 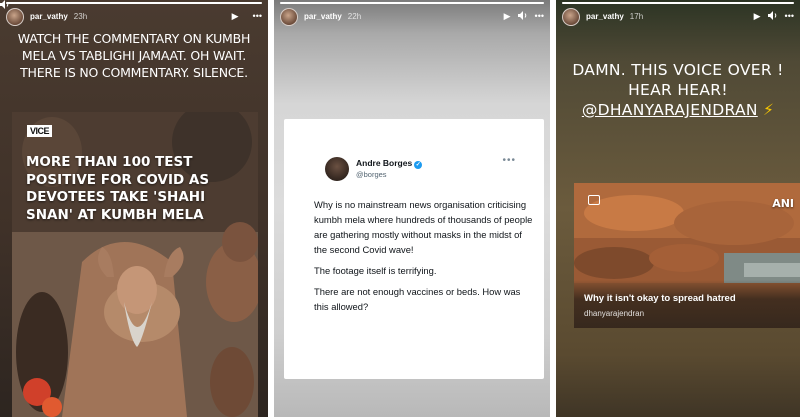 I want to click on story-header: par_vathy 22h ▶ •••, so click(x=412, y=15).